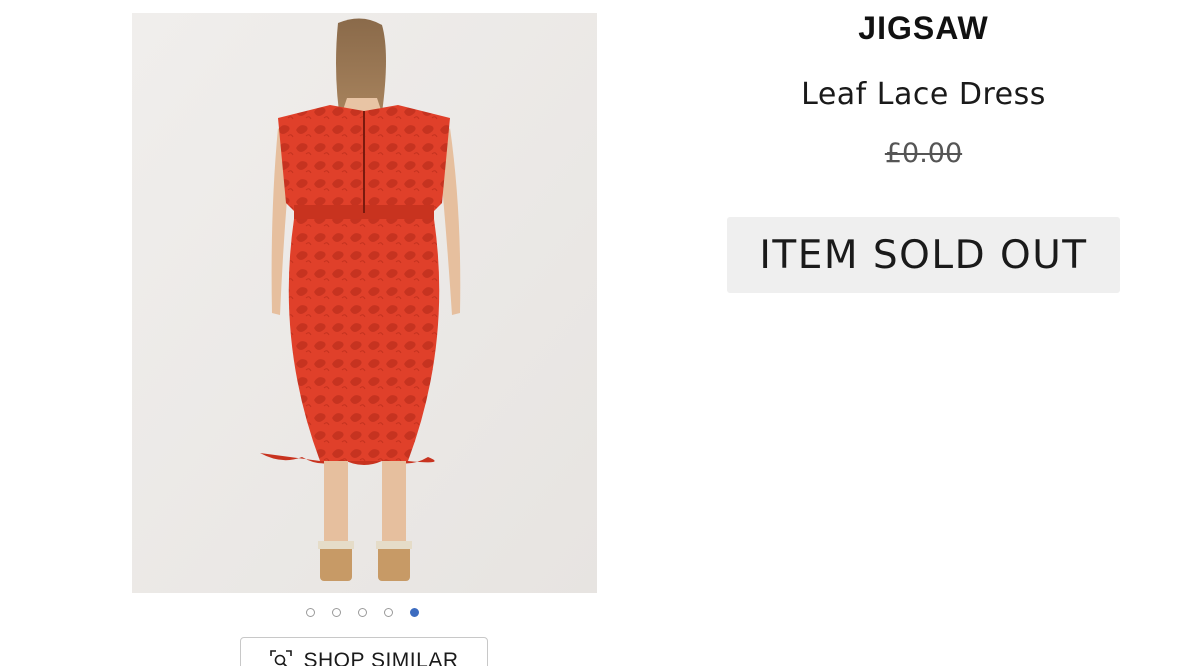 The height and width of the screenshot is (666, 1200). Describe the element at coordinates (381, 657) in the screenshot. I see `shop-similar-label: SHOP SIMILAR` at that location.